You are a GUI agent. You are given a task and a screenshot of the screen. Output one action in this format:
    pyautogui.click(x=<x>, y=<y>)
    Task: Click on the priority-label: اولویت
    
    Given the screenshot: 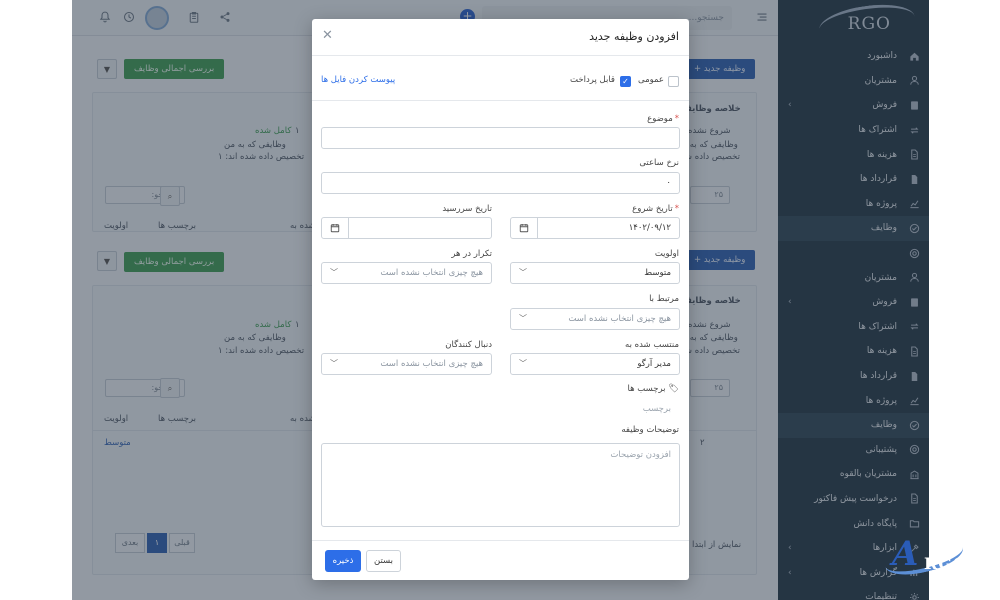 What is the action you would take?
    pyautogui.click(x=666, y=254)
    